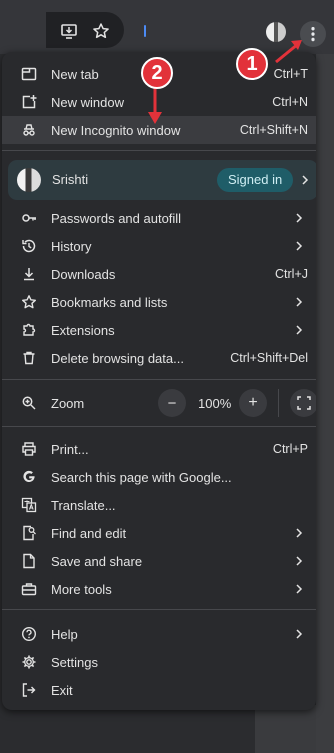 Image resolution: width=334 pixels, height=753 pixels. I want to click on callout-2-text: 2, so click(157, 72).